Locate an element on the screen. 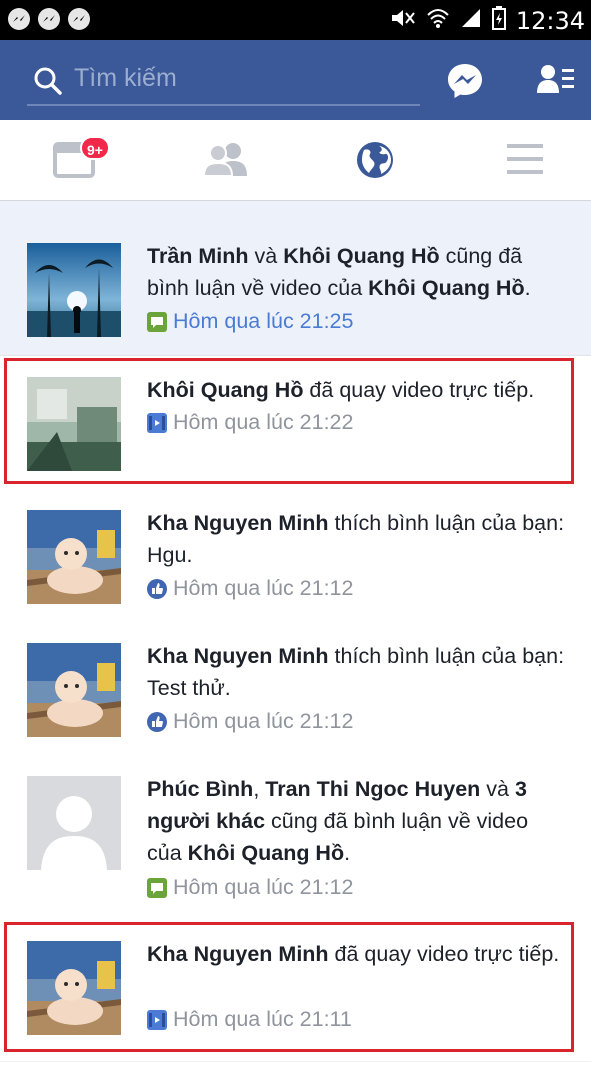 The width and height of the screenshot is (591, 1066). search-placeholder: Tìm kiếm is located at coordinates (125, 78).